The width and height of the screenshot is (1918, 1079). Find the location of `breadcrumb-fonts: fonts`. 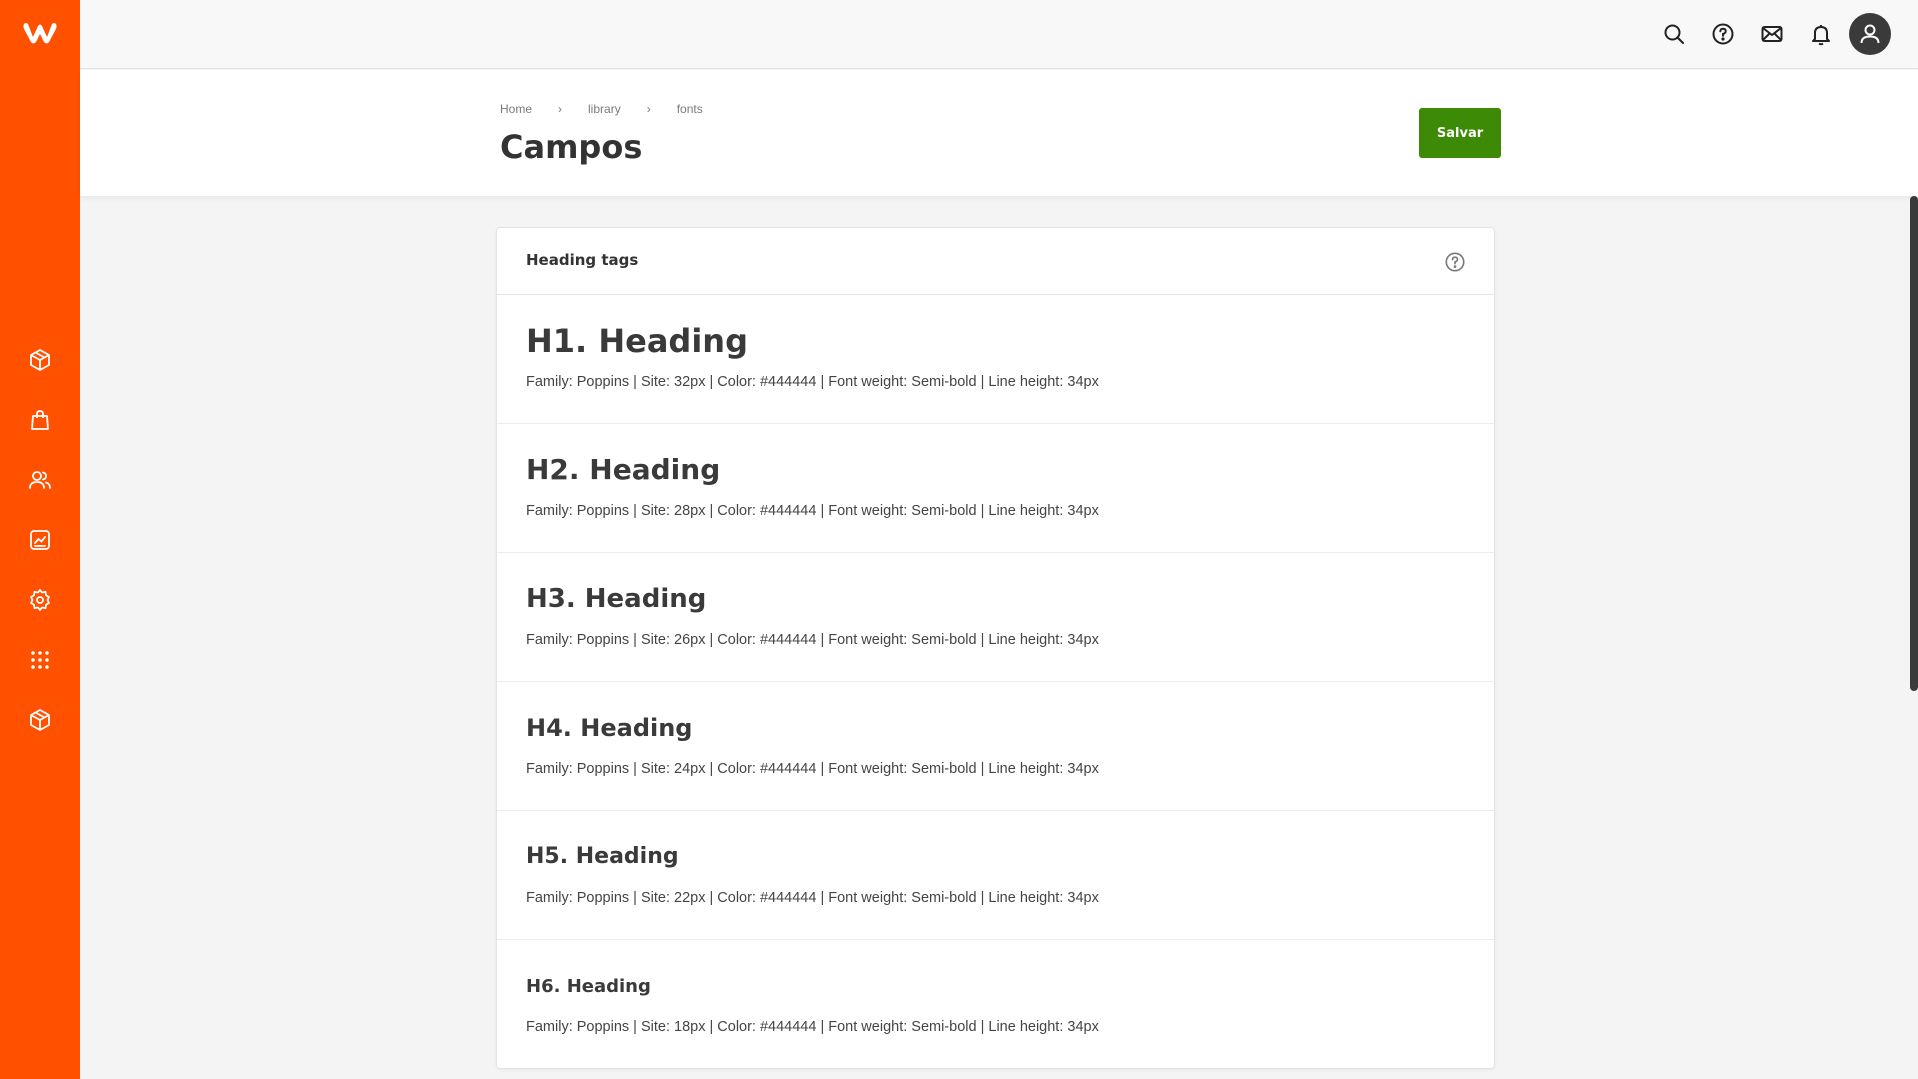

breadcrumb-fonts: fonts is located at coordinates (690, 109).